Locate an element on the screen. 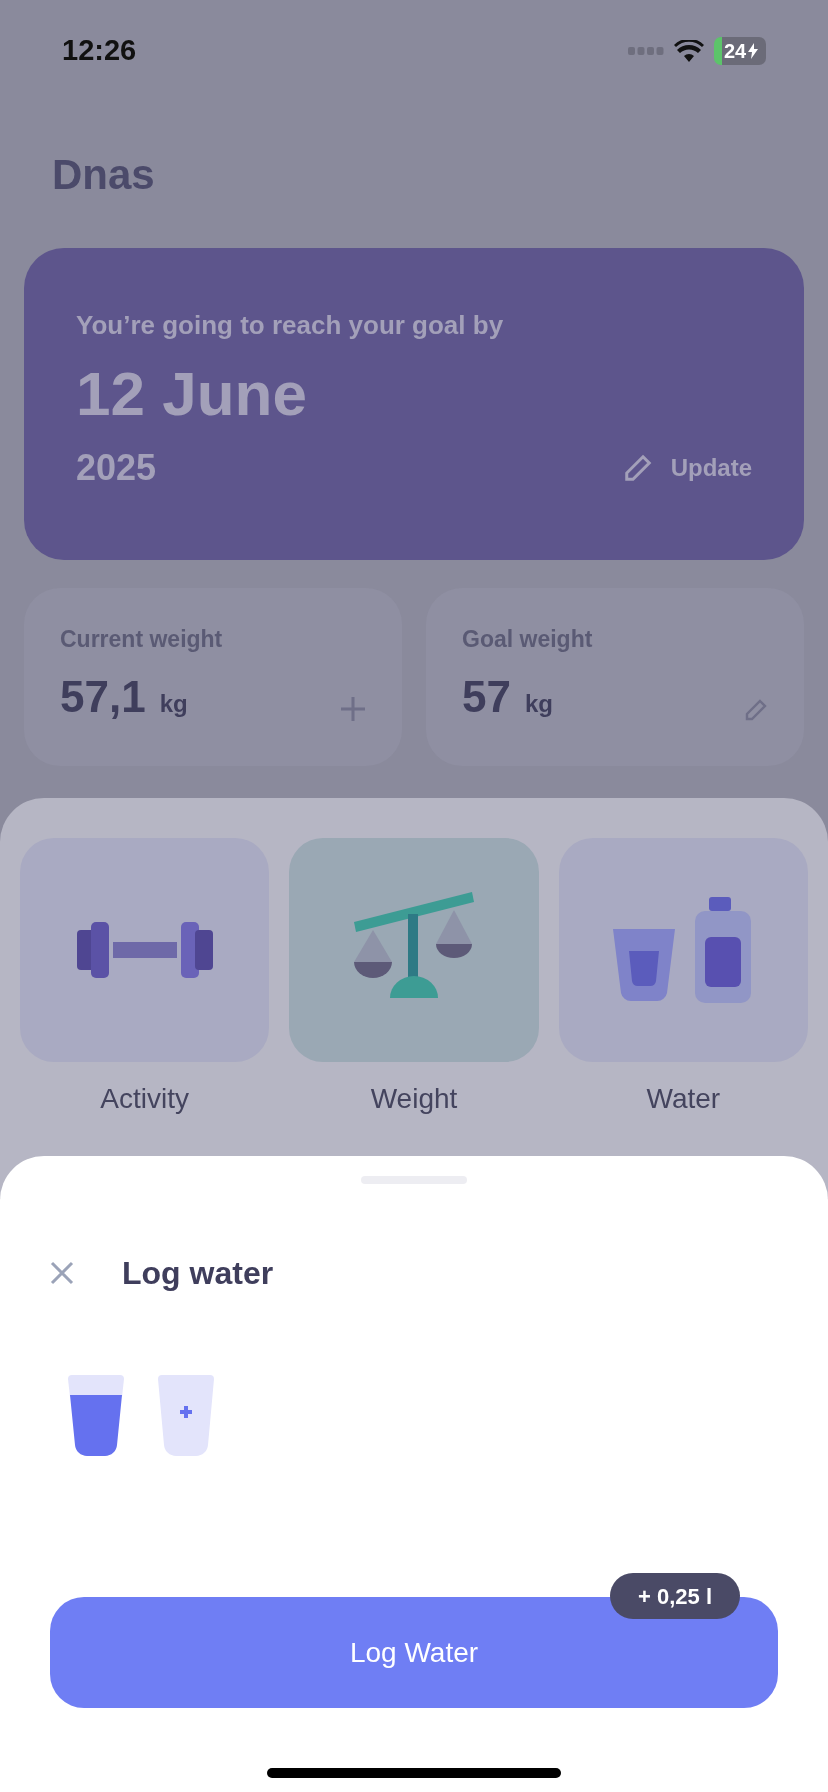 The image size is (828, 1792). page-title: Dnas is located at coordinates (104, 175).